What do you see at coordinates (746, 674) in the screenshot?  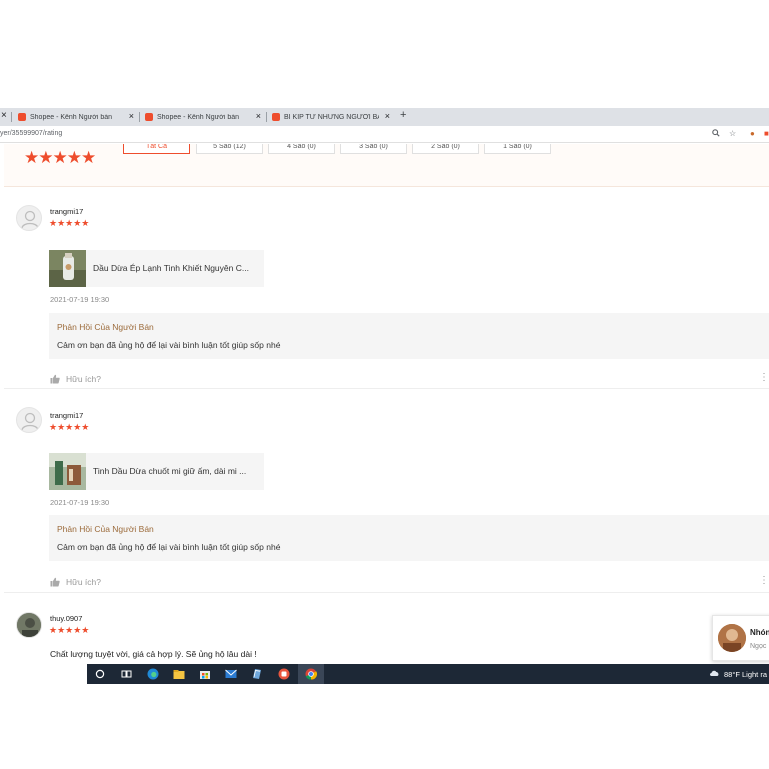 I see `weather-text: 88°F Light ra` at bounding box center [746, 674].